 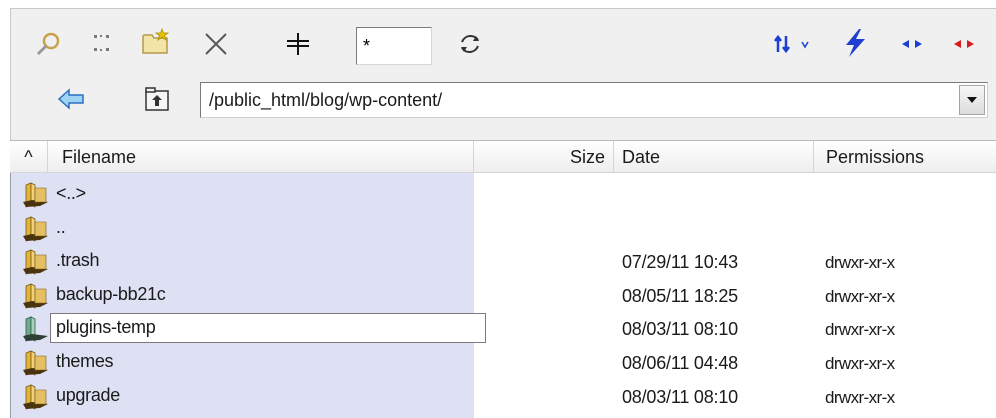 What do you see at coordinates (71, 193) in the screenshot?
I see `file-name: <..>` at bounding box center [71, 193].